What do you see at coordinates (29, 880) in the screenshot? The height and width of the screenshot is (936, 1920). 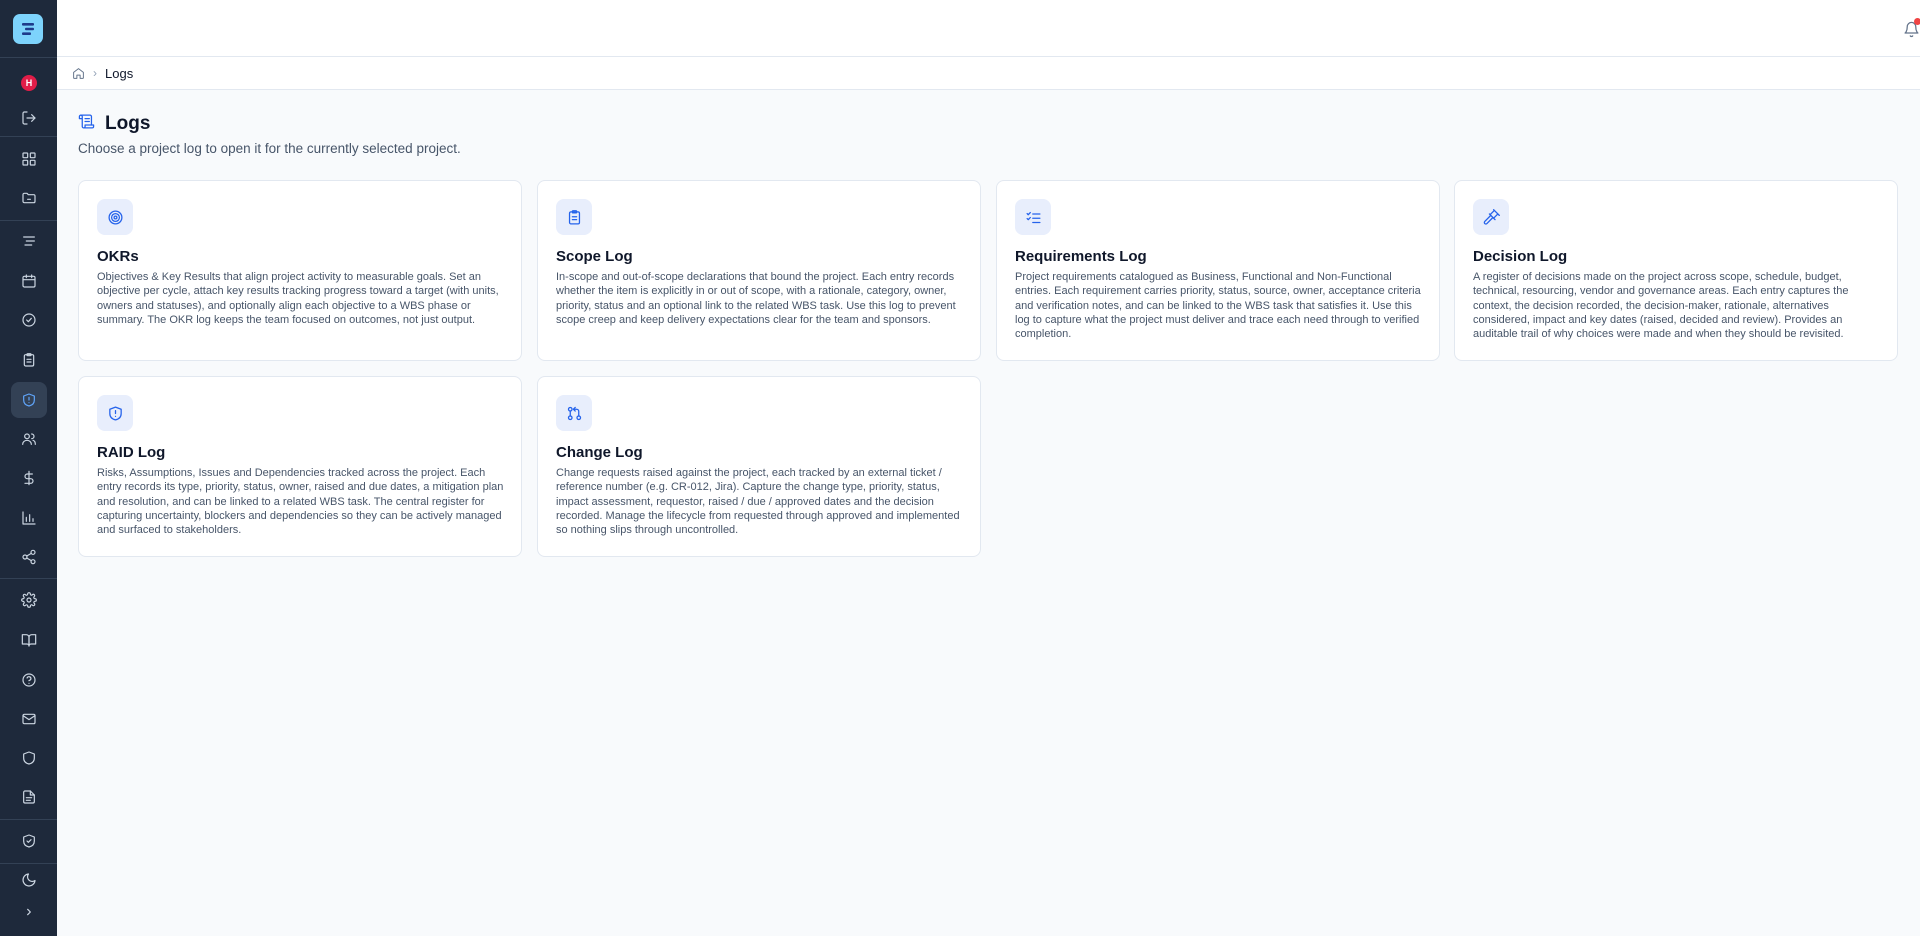 I see `moon-icon` at bounding box center [29, 880].